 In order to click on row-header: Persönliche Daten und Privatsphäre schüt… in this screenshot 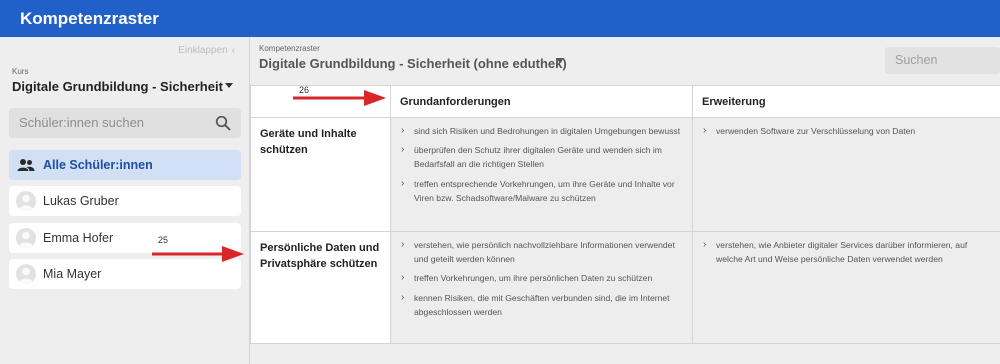, I will do `click(320, 287)`.